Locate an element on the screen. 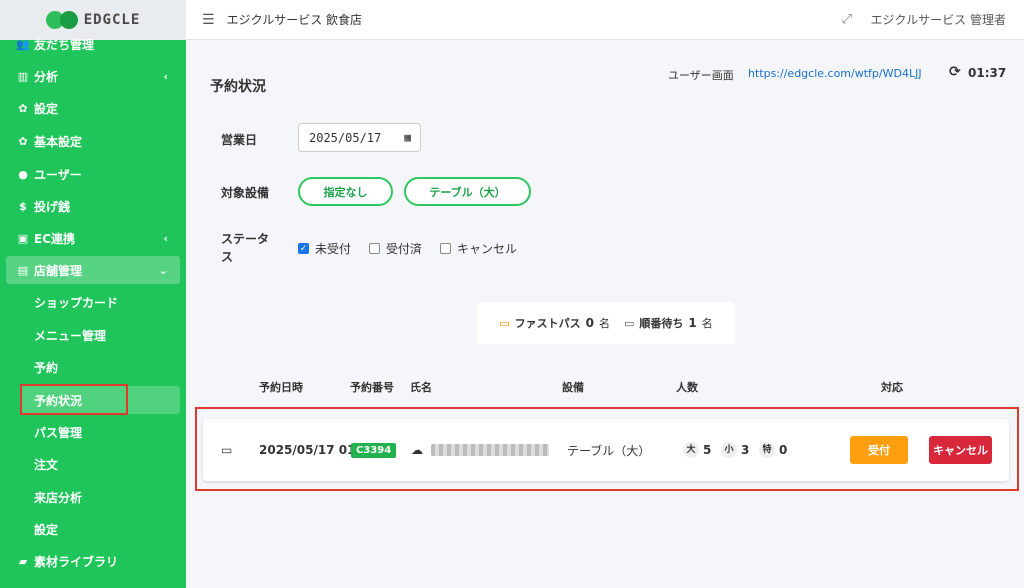 The width and height of the screenshot is (1024, 588). sidebar-item-store-management: ▤ 店舗管理 ⌄ is located at coordinates (93, 270).